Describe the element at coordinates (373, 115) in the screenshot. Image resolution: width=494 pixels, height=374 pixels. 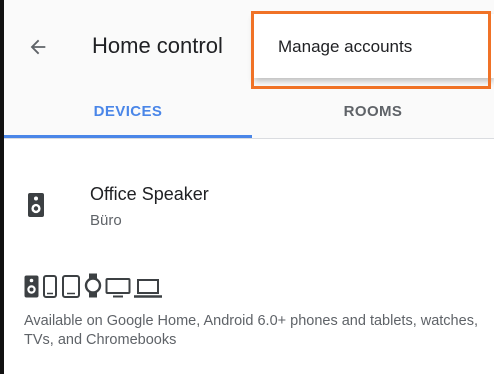
I see `tab-rooms: ROOMS` at that location.